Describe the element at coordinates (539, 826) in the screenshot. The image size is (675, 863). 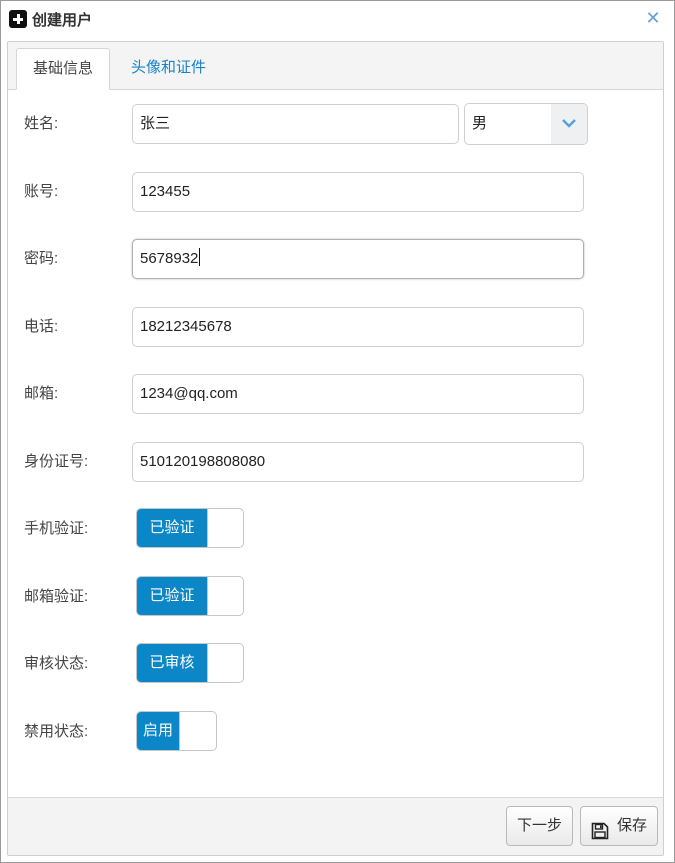
I see `next-step-button: 下一步` at that location.